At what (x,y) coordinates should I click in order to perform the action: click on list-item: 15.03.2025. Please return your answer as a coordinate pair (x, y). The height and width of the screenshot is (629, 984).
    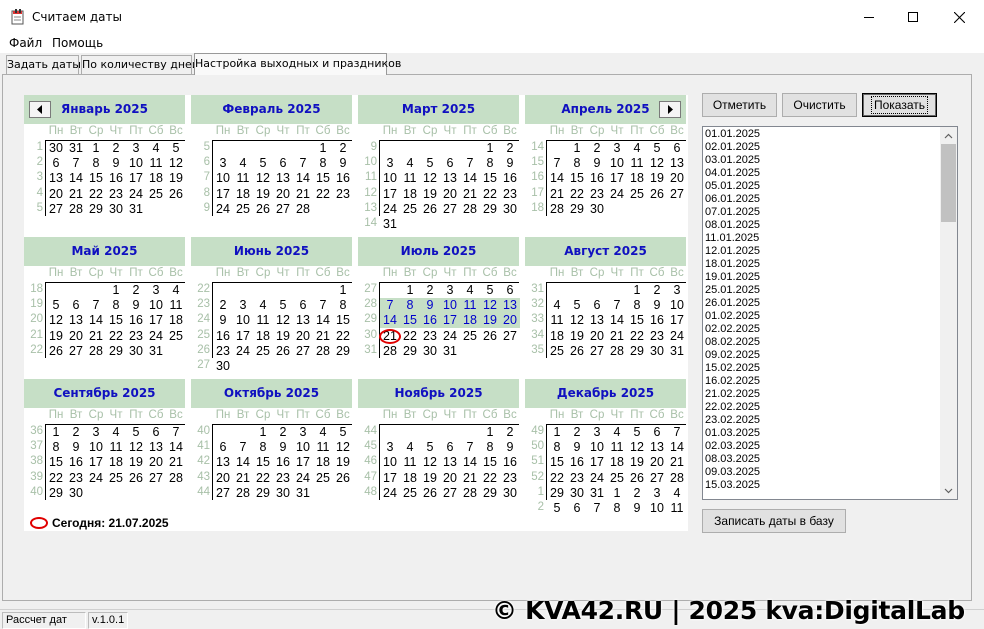
    Looking at the image, I should click on (823, 485).